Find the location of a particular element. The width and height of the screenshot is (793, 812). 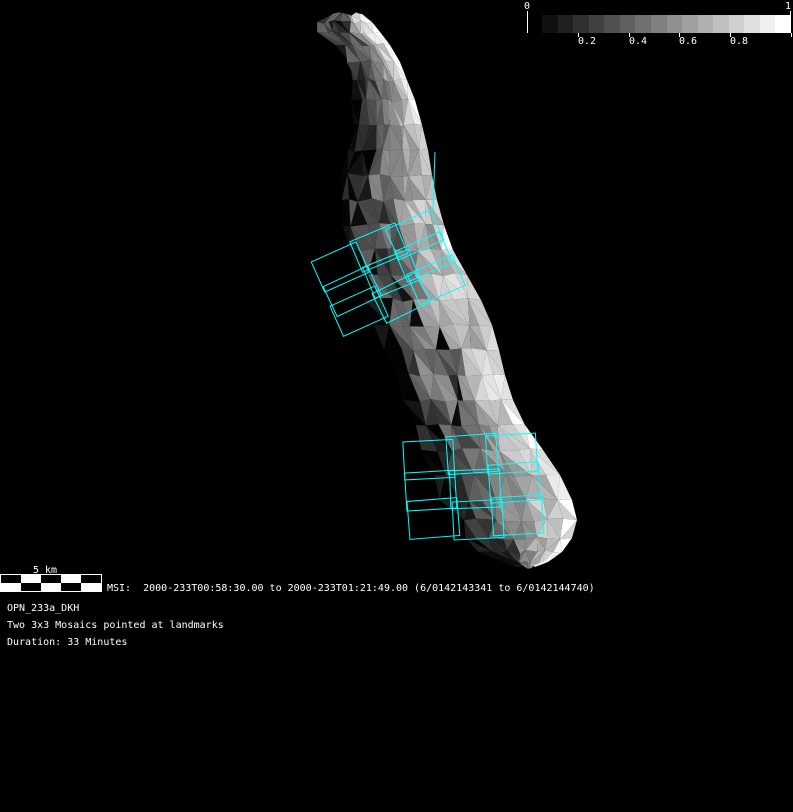

colorbar-tick-label: 0.8 is located at coordinates (739, 41).